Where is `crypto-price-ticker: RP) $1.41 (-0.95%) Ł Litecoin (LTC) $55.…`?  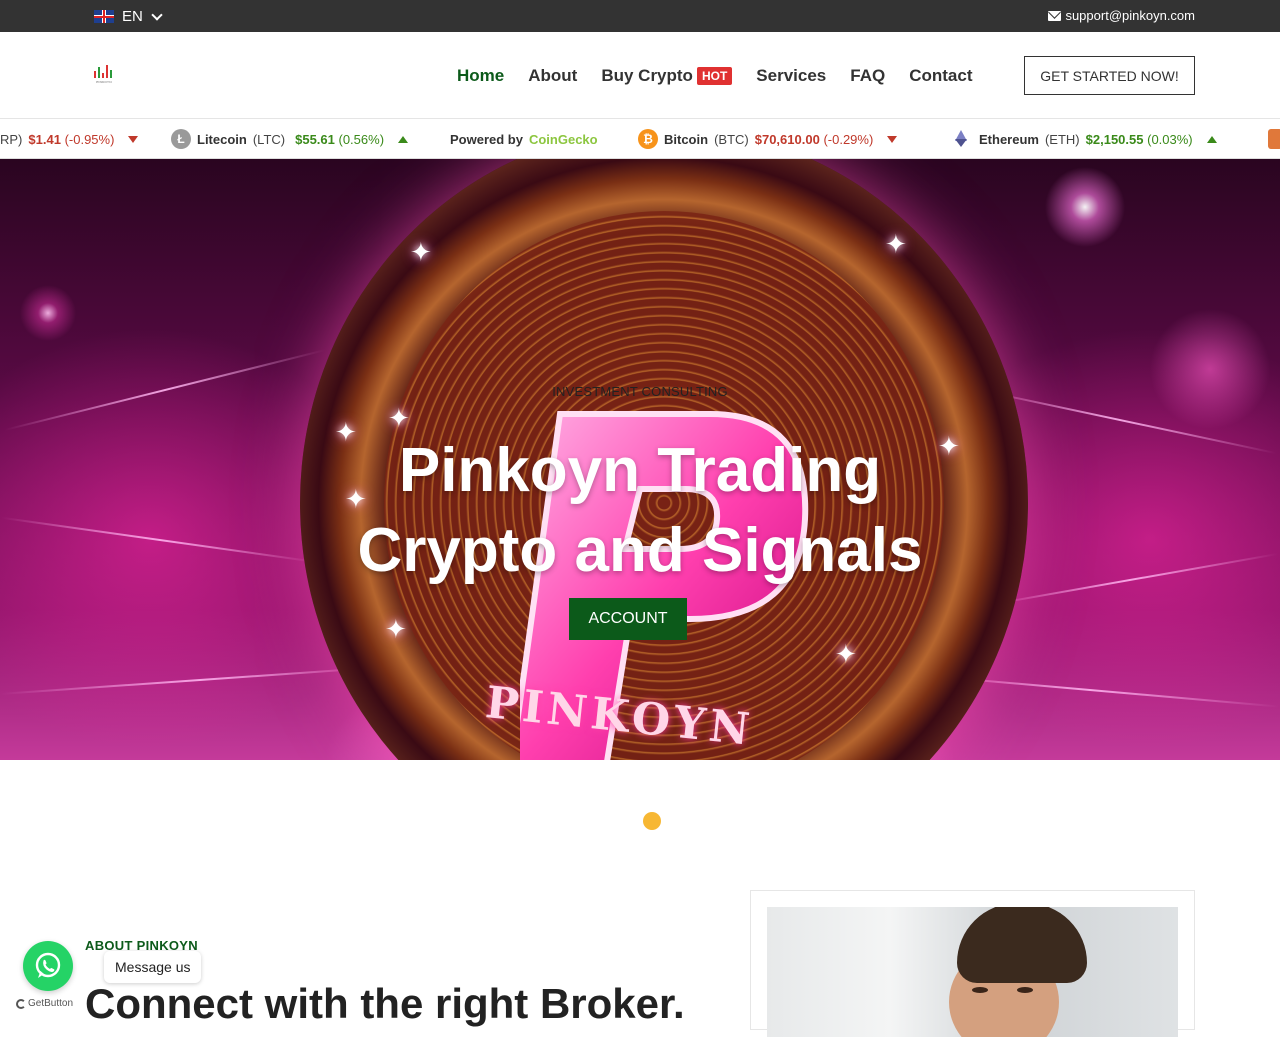
crypto-price-ticker: RP) $1.41 (-0.95%) Ł Litecoin (LTC) $55.… is located at coordinates (640, 139).